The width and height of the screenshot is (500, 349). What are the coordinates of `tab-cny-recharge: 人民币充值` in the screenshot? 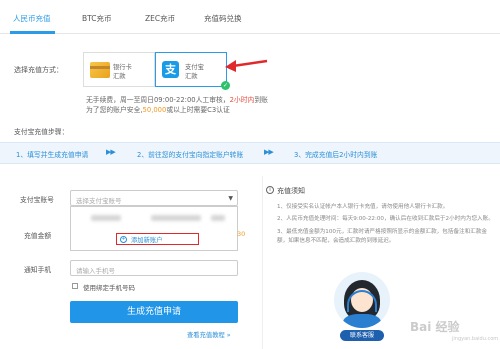 It's located at (32, 18).